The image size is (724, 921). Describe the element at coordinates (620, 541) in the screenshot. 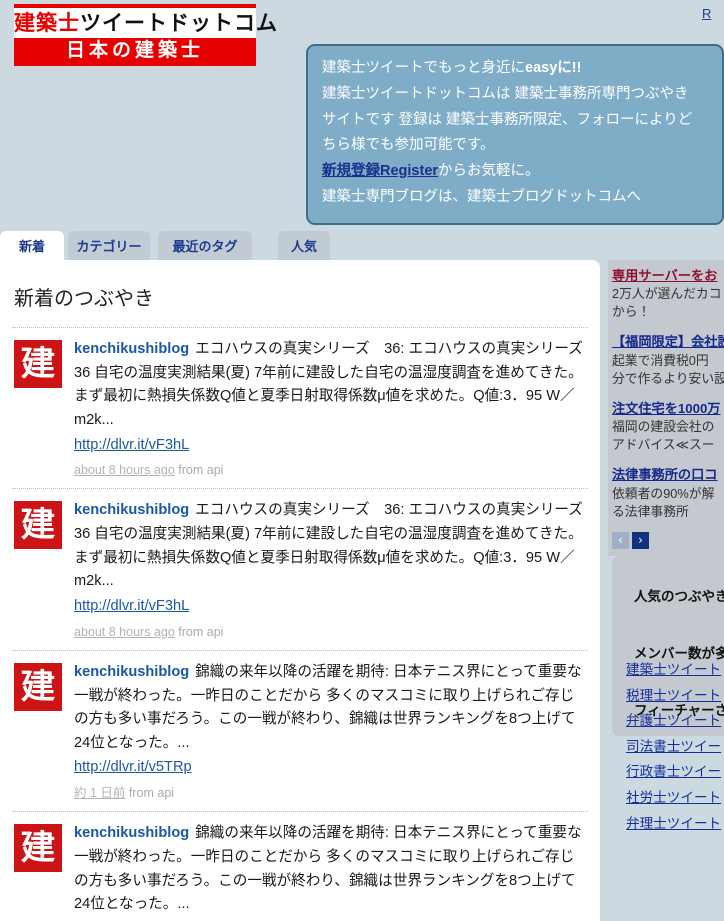

I see `chevron-left-icon: ‹` at that location.